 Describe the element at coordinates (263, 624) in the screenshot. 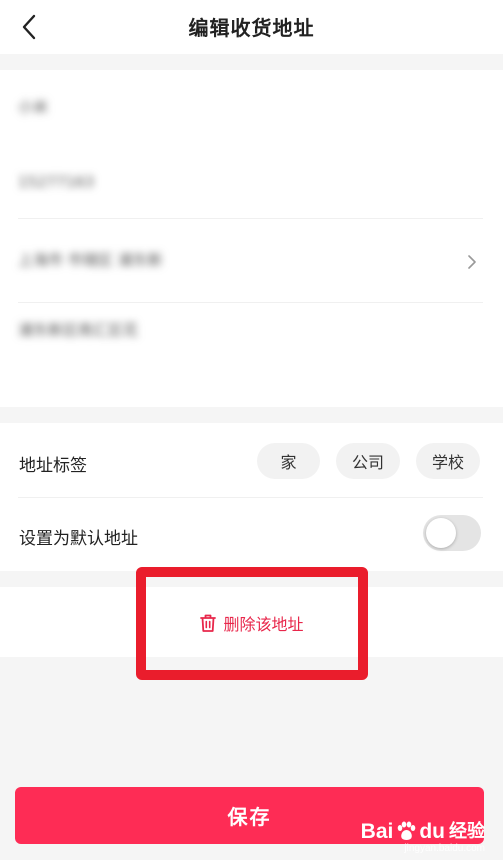

I see `delete-address-label: 删除该地址` at that location.